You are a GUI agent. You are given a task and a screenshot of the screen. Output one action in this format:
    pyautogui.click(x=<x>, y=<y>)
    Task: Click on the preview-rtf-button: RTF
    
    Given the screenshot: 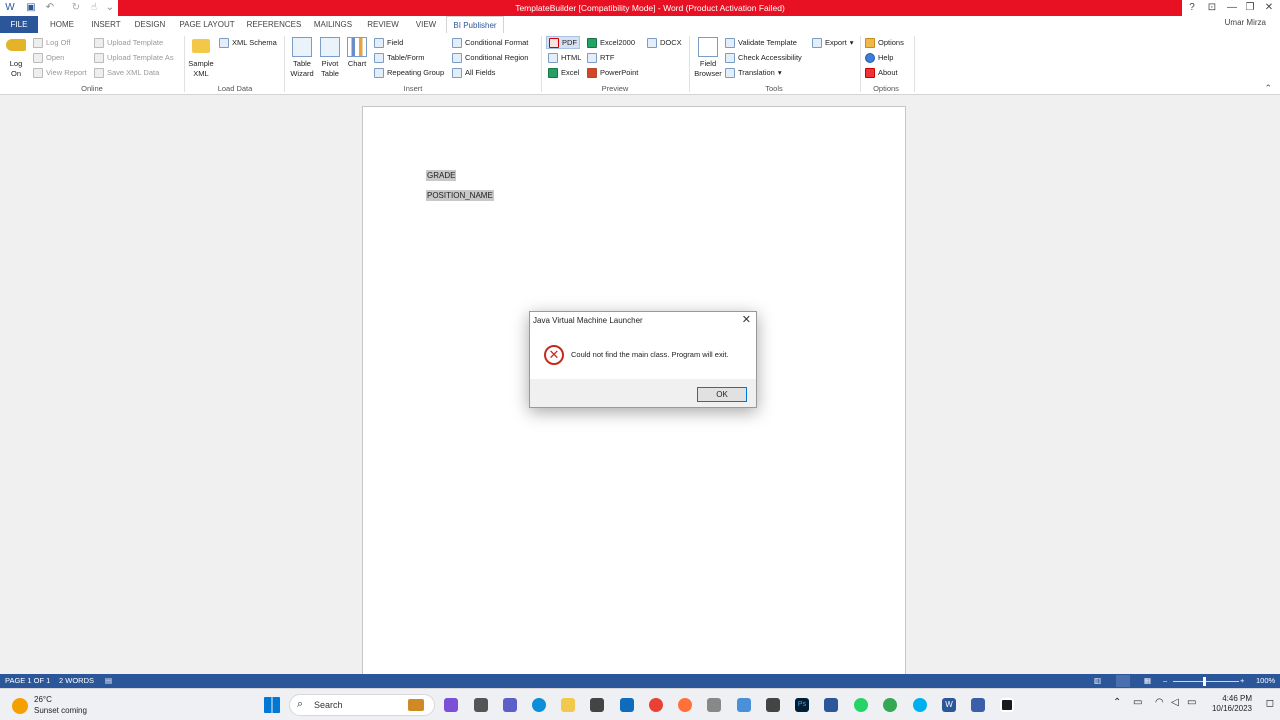 What is the action you would take?
    pyautogui.click(x=600, y=57)
    